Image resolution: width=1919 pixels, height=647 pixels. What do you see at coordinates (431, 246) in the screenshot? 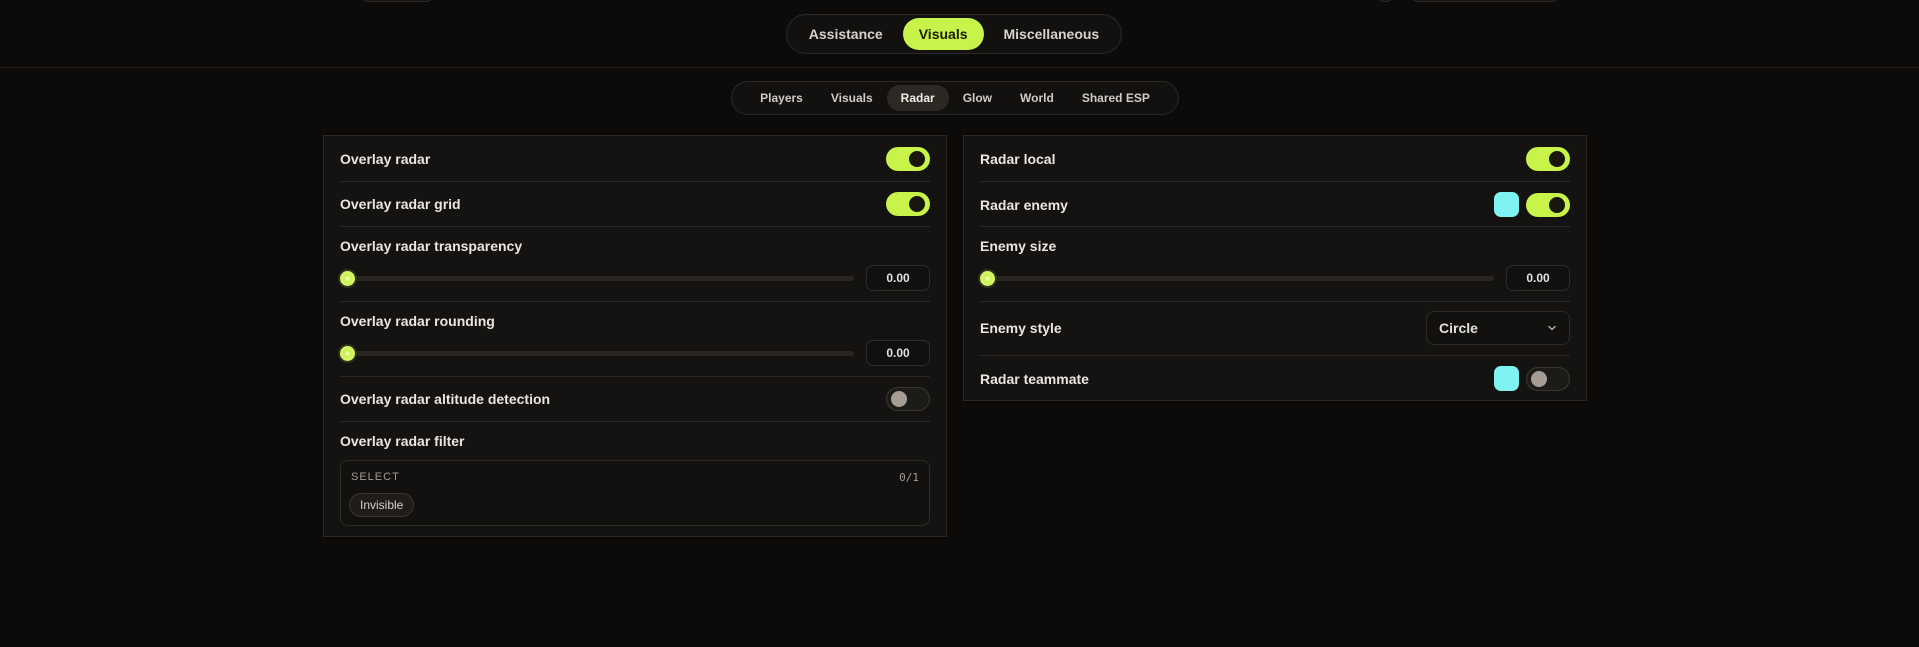
I see `overlay-radar-transparency-label: Overlay radar transparency` at bounding box center [431, 246].